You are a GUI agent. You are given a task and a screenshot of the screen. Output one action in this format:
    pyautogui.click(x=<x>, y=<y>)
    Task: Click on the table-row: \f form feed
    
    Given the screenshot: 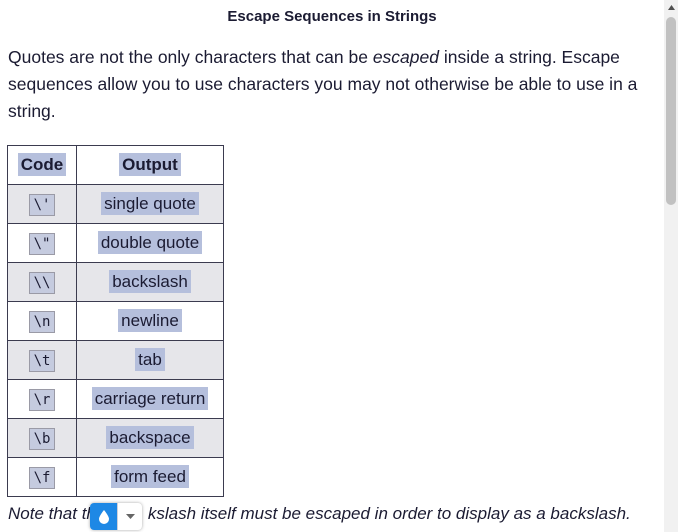 What is the action you would take?
    pyautogui.click(x=115, y=477)
    